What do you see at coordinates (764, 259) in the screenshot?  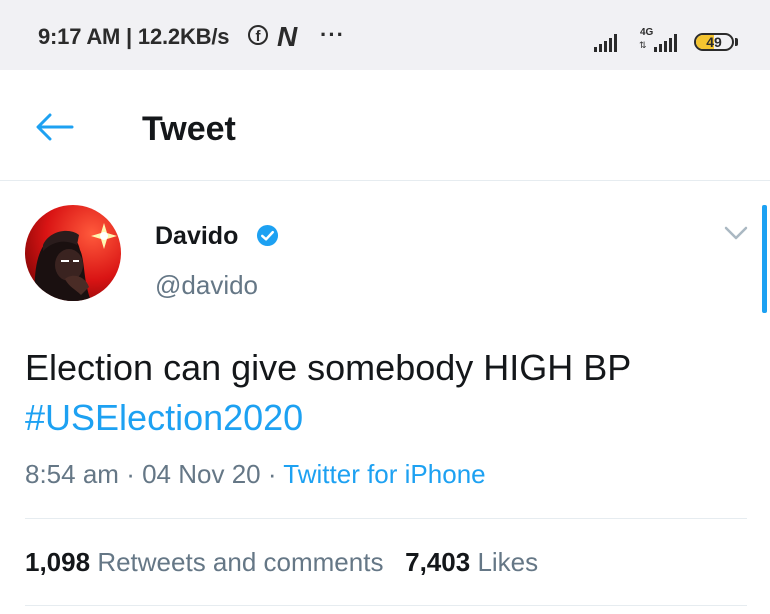 I see `scrollbar` at bounding box center [764, 259].